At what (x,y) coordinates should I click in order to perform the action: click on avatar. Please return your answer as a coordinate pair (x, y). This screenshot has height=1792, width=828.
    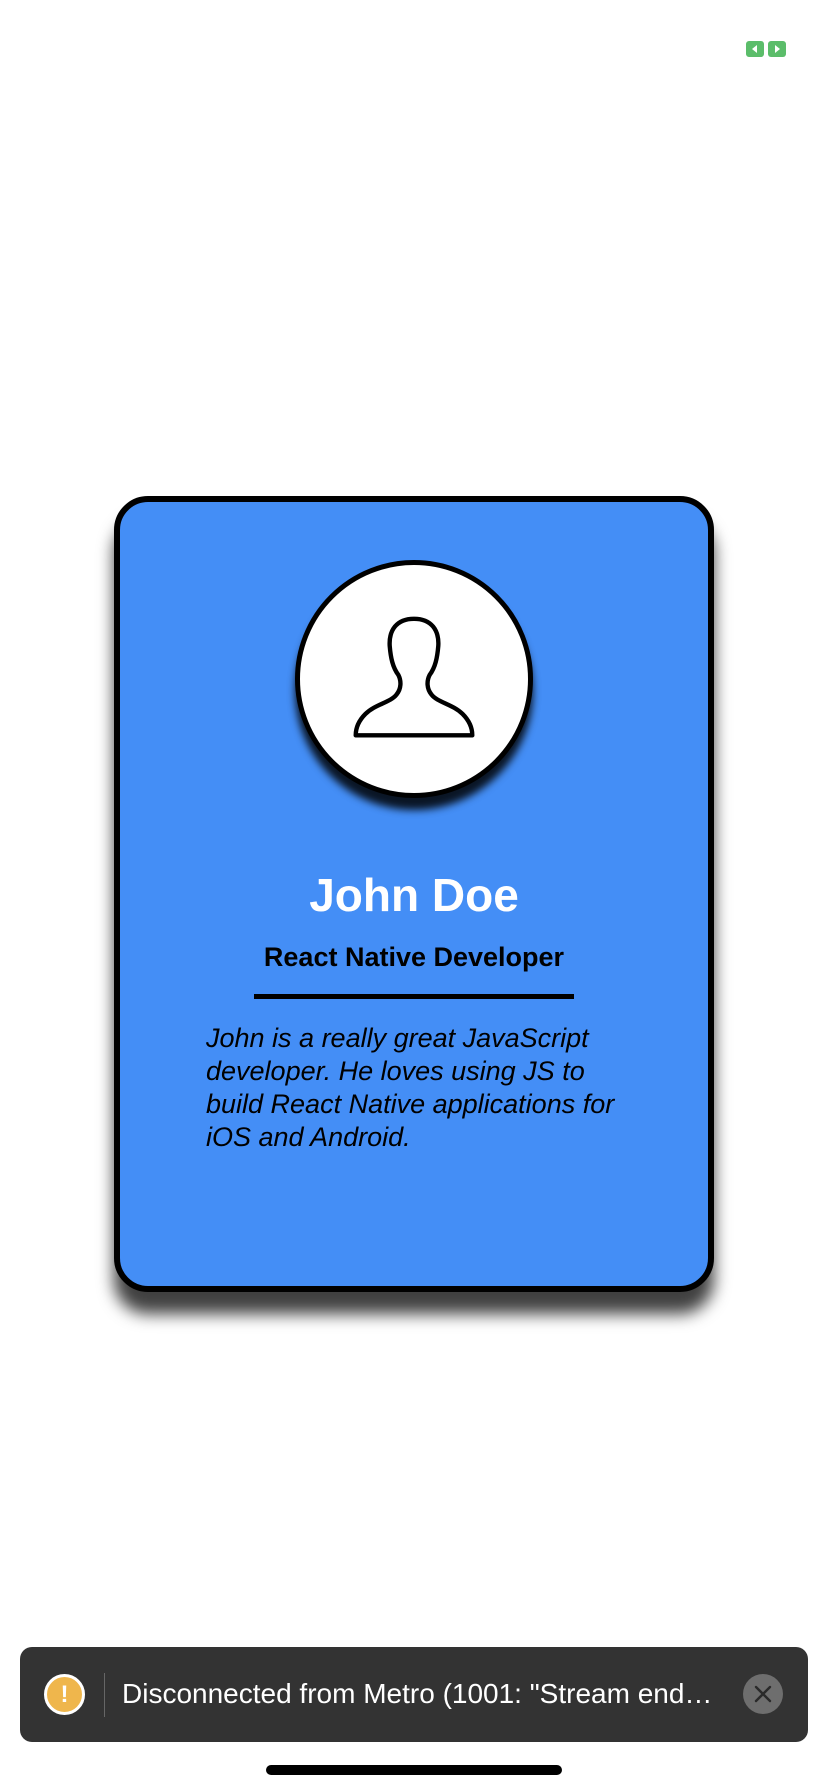
    Looking at the image, I should click on (414, 679).